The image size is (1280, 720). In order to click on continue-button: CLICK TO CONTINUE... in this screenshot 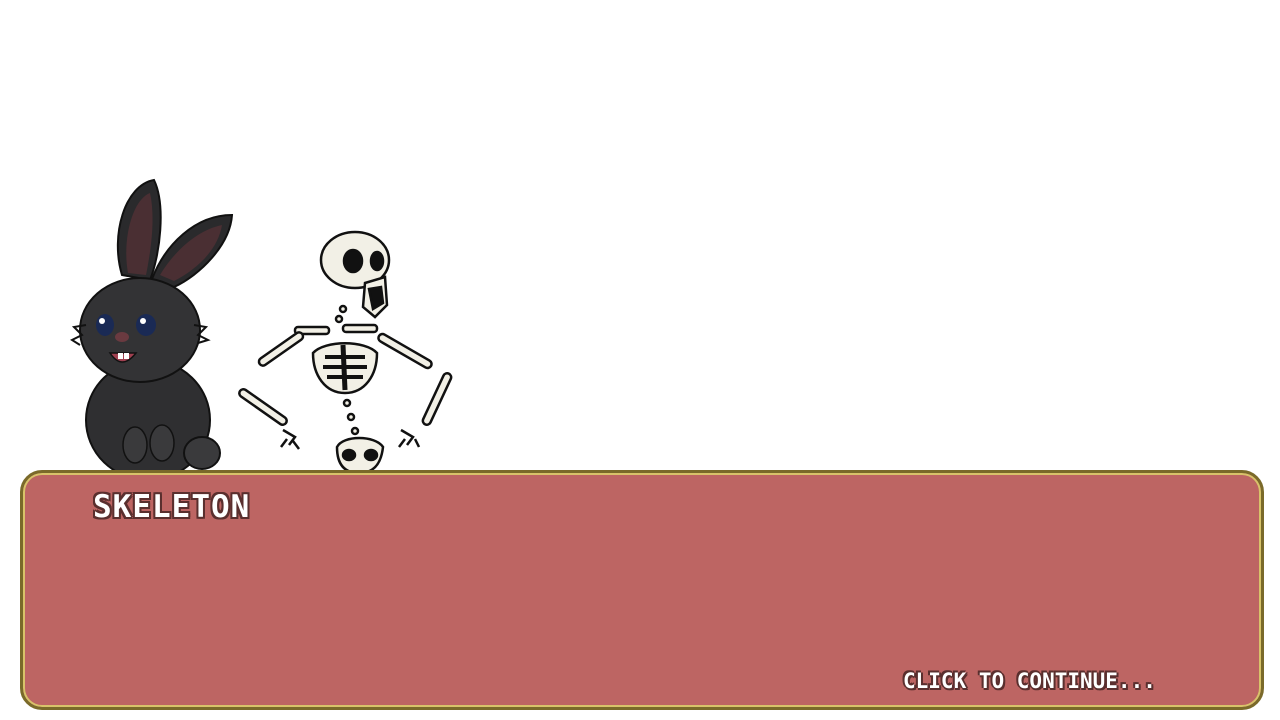, I will do `click(1029, 681)`.